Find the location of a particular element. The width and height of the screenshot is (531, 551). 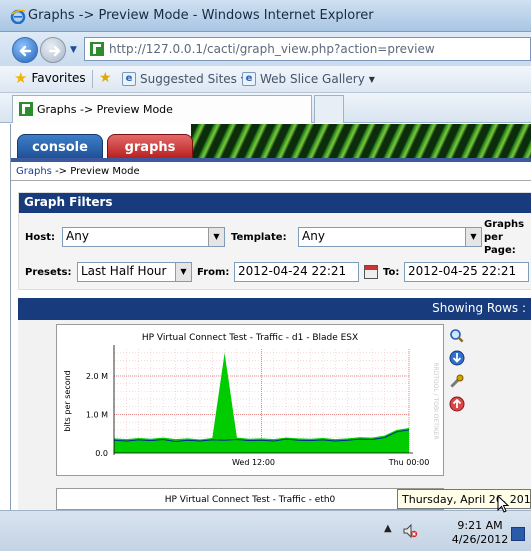

graphs-per-page-label: Graphs per Page: is located at coordinates (504, 237).